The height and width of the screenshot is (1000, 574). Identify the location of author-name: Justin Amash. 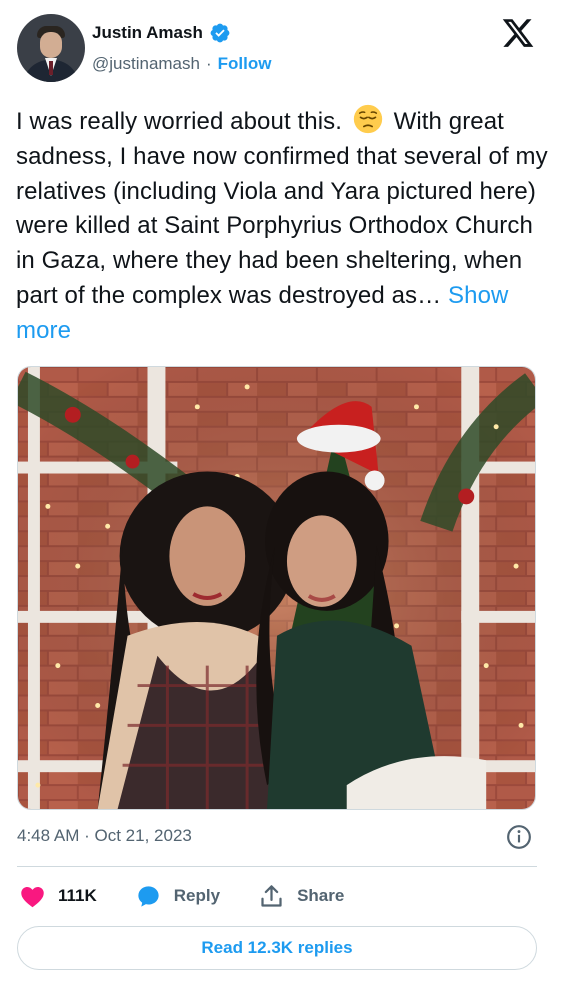
(147, 33).